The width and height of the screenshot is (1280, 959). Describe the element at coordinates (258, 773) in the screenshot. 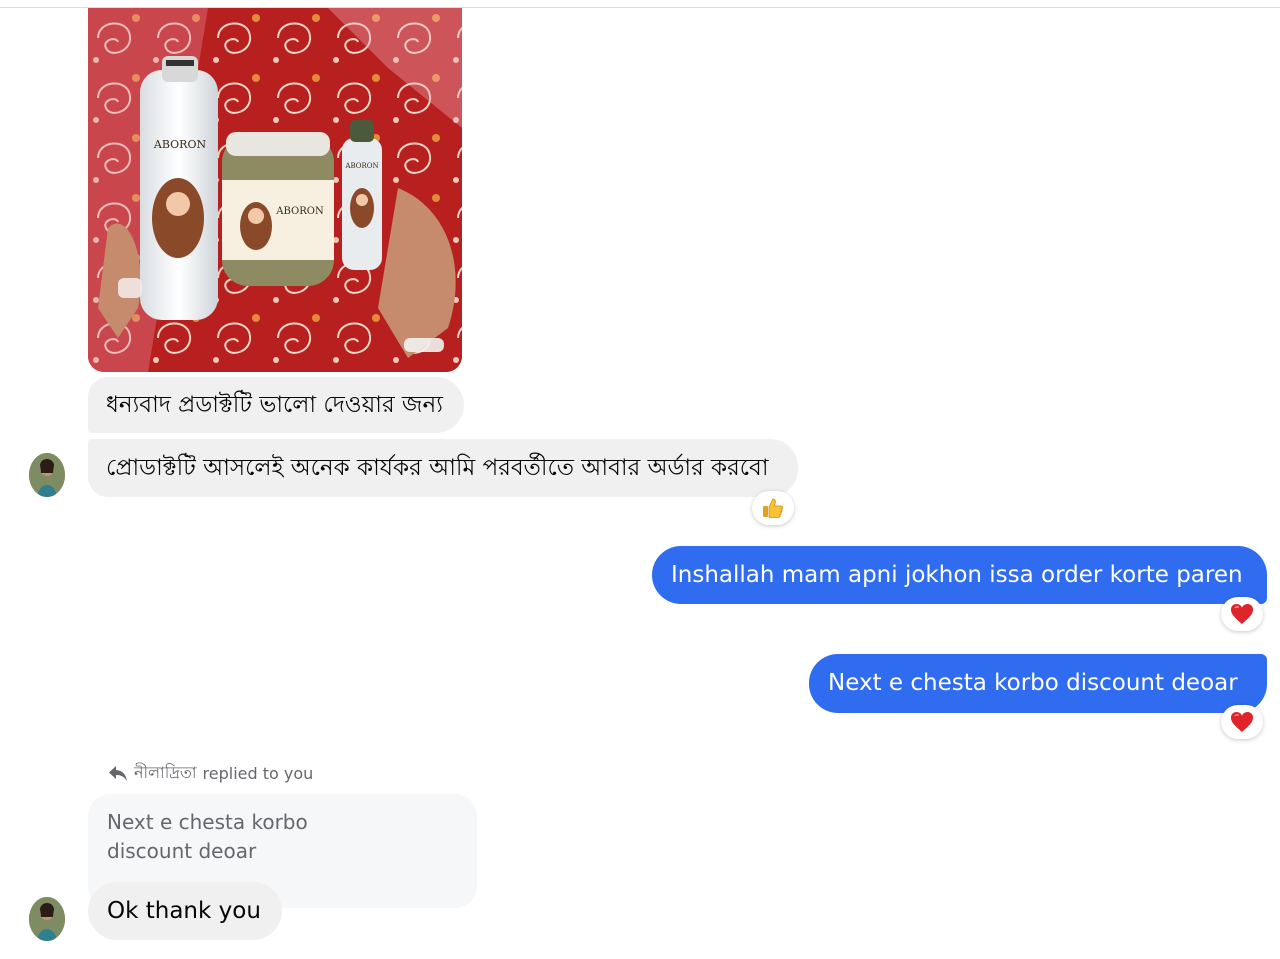

I see `reply-header-suffix: replied to you` at that location.